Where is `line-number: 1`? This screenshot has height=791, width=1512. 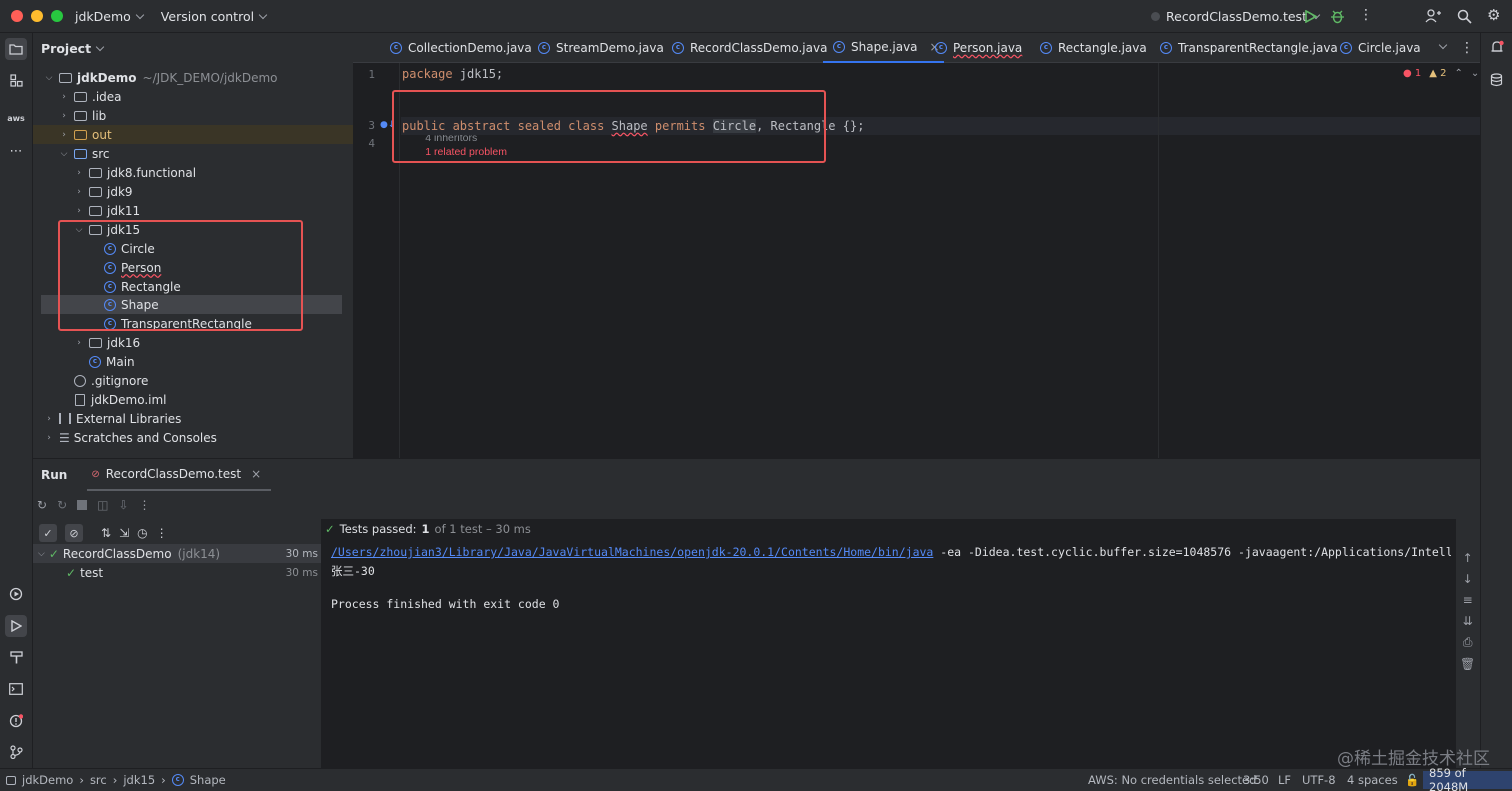 line-number: 1 is located at coordinates (371, 74).